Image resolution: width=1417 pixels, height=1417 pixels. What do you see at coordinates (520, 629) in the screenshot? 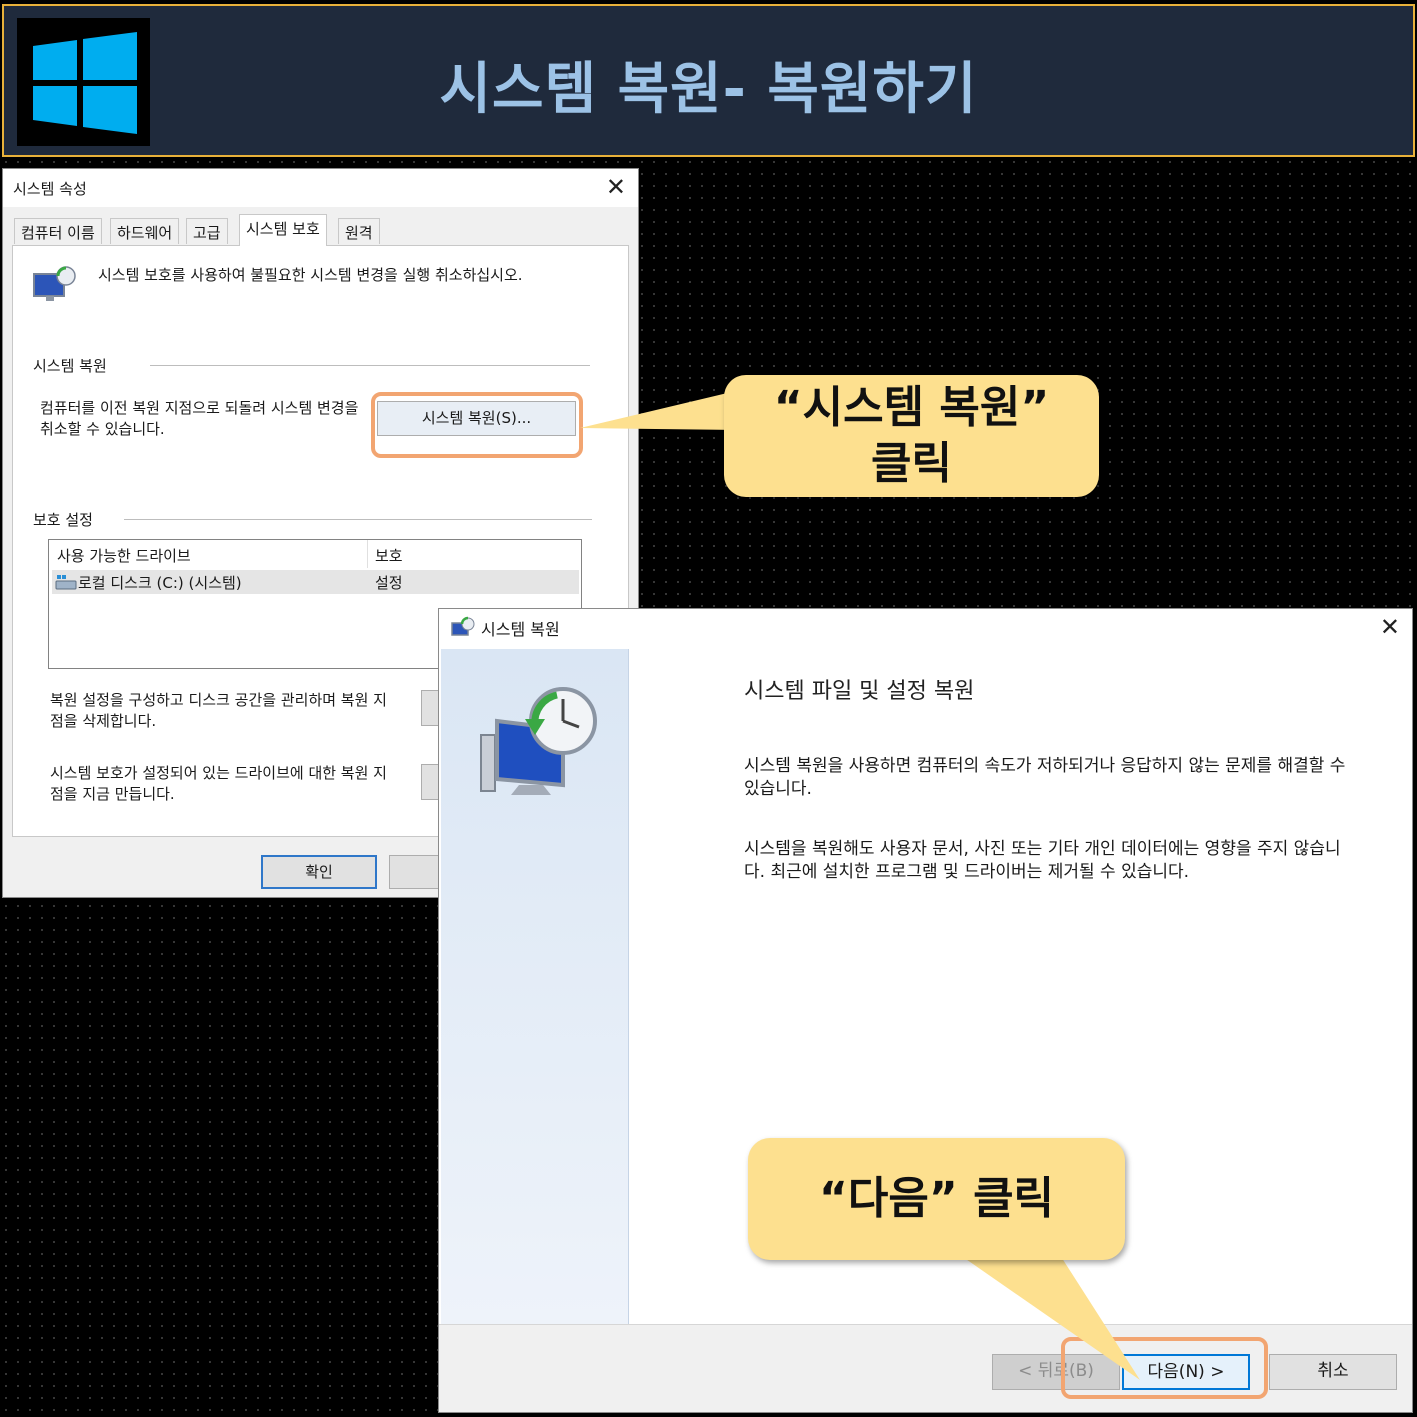
I see `wizard-title: 시스템 복원` at bounding box center [520, 629].